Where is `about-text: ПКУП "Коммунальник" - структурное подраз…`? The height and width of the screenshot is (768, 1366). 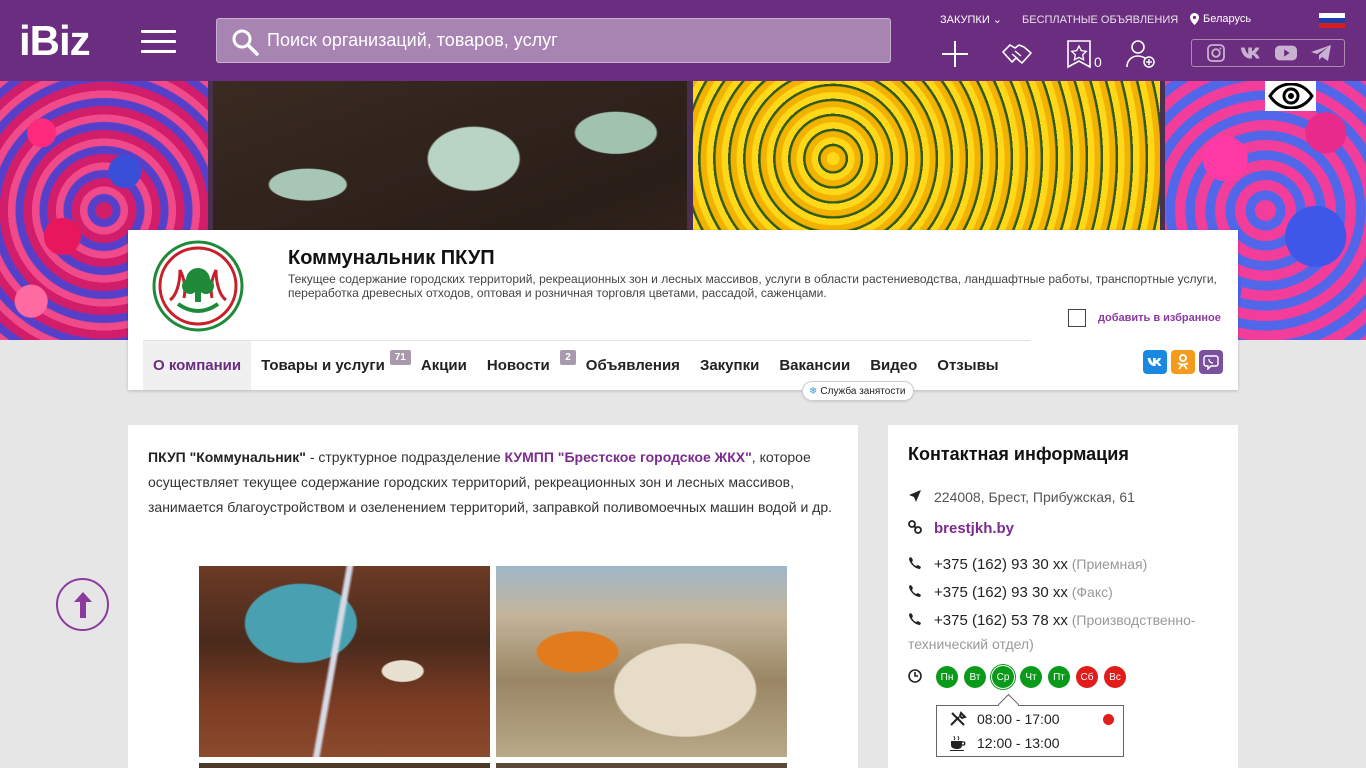 about-text: ПКУП "Коммунальник" - структурное подраз… is located at coordinates (490, 482).